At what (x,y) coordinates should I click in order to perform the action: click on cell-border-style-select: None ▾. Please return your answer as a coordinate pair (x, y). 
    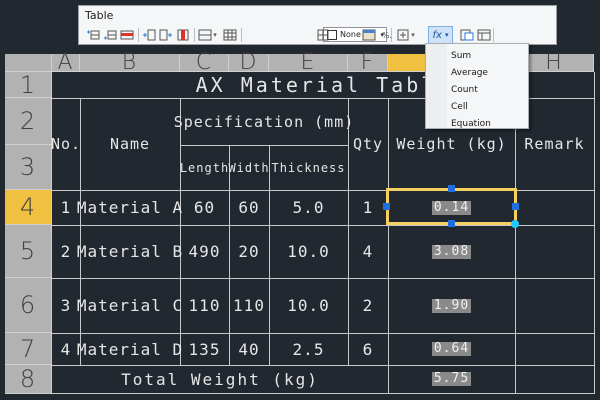
    Looking at the image, I should click on (355, 34).